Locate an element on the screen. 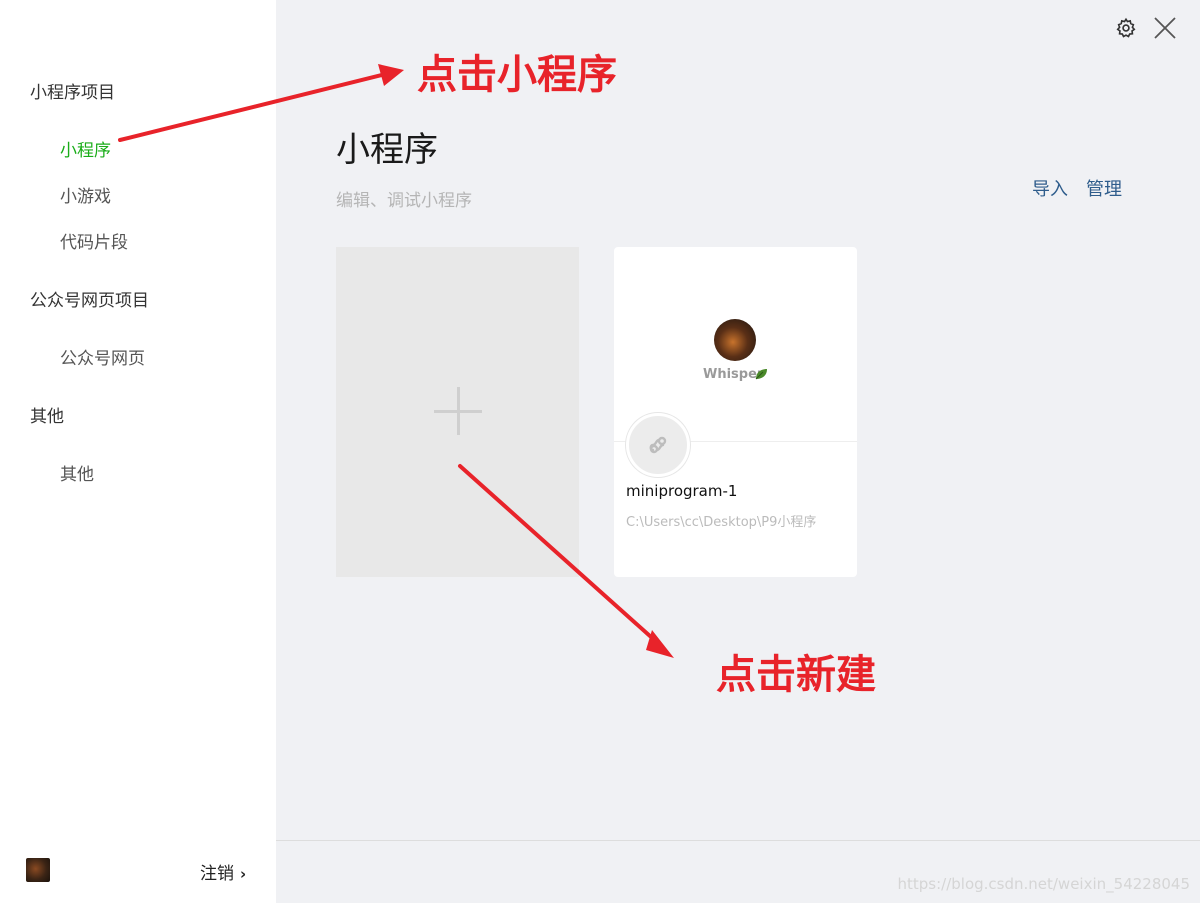  sidebar-group-other: 其他 is located at coordinates (47, 417).